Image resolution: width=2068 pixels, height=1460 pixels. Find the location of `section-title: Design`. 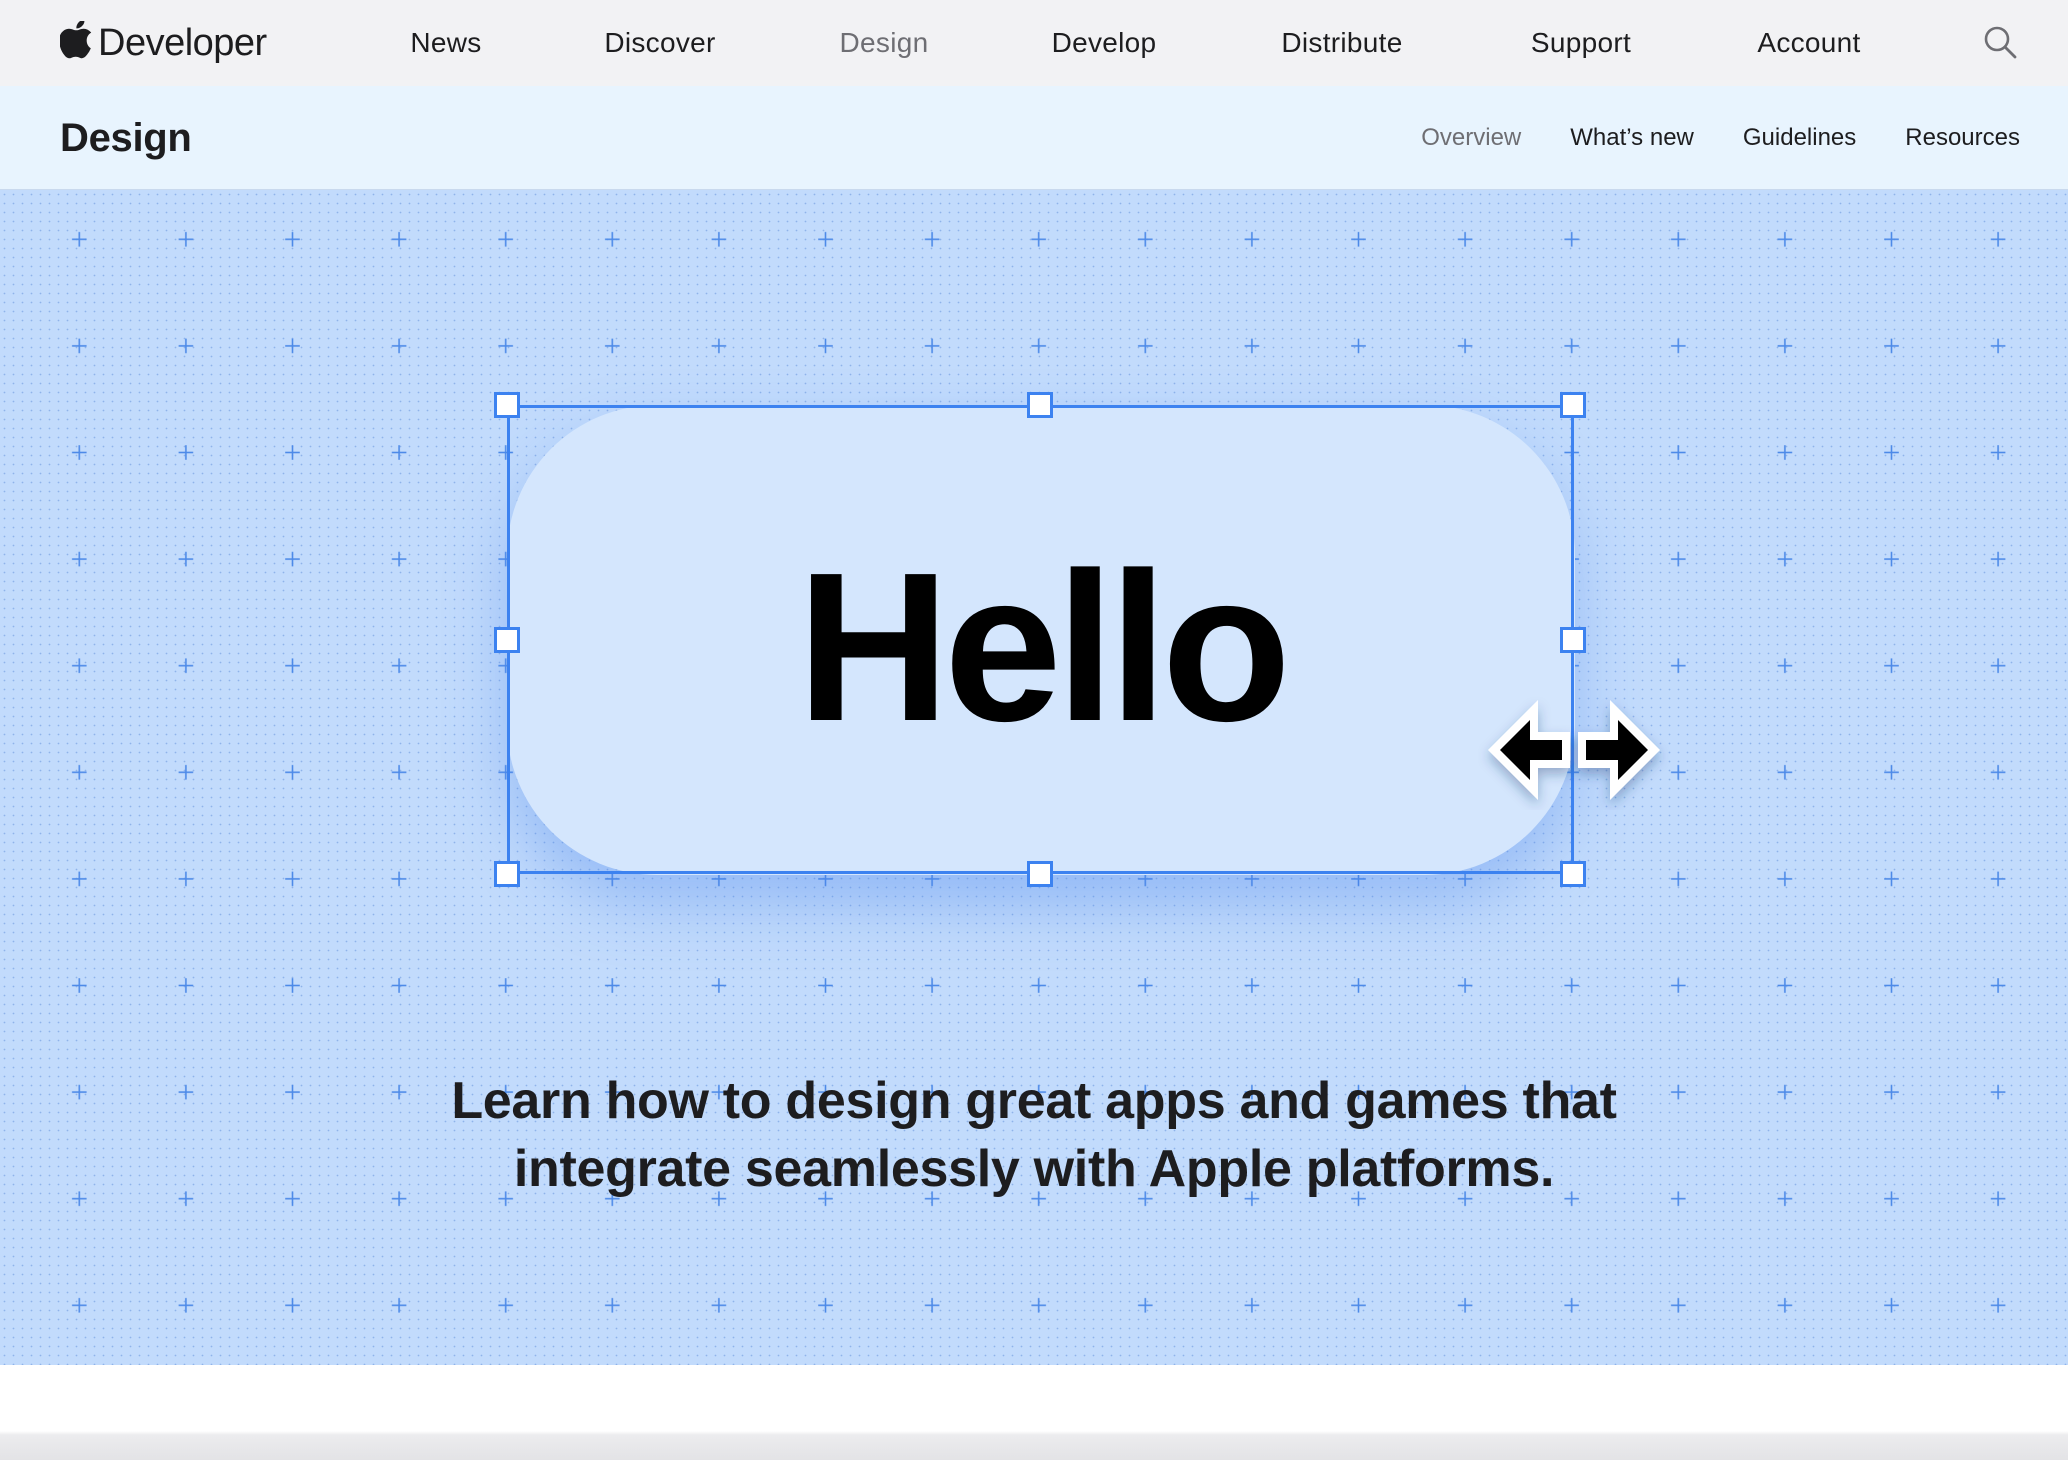

section-title: Design is located at coordinates (126, 138).